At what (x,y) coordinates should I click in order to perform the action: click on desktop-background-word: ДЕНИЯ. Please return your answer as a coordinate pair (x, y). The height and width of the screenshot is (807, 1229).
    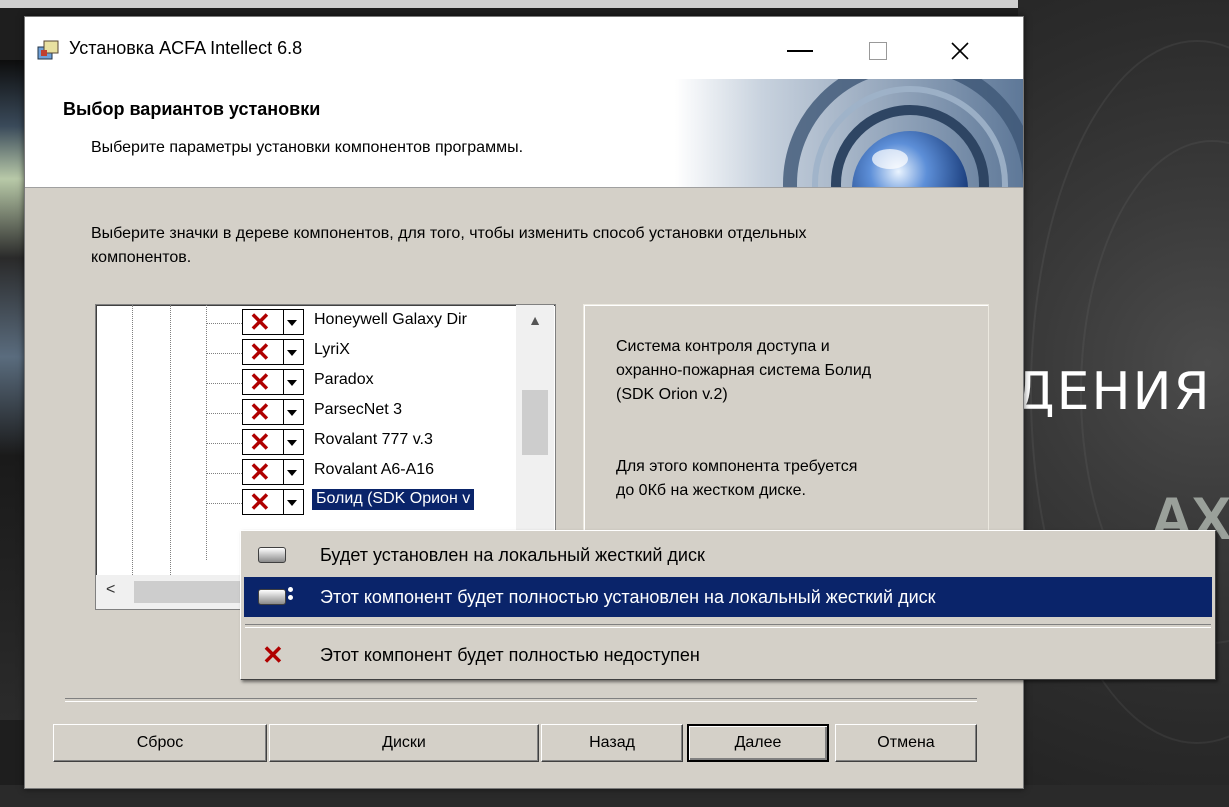
    Looking at the image, I should click on (1113, 392).